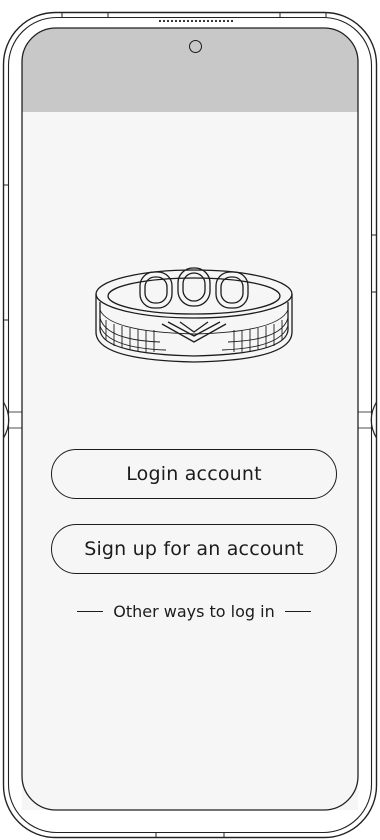  I want to click on signup-account-button: Sign up for an account, so click(194, 549).